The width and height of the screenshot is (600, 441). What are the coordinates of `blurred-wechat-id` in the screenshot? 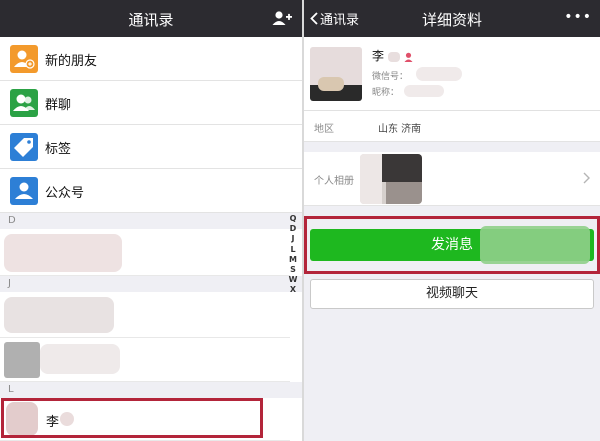 It's located at (439, 74).